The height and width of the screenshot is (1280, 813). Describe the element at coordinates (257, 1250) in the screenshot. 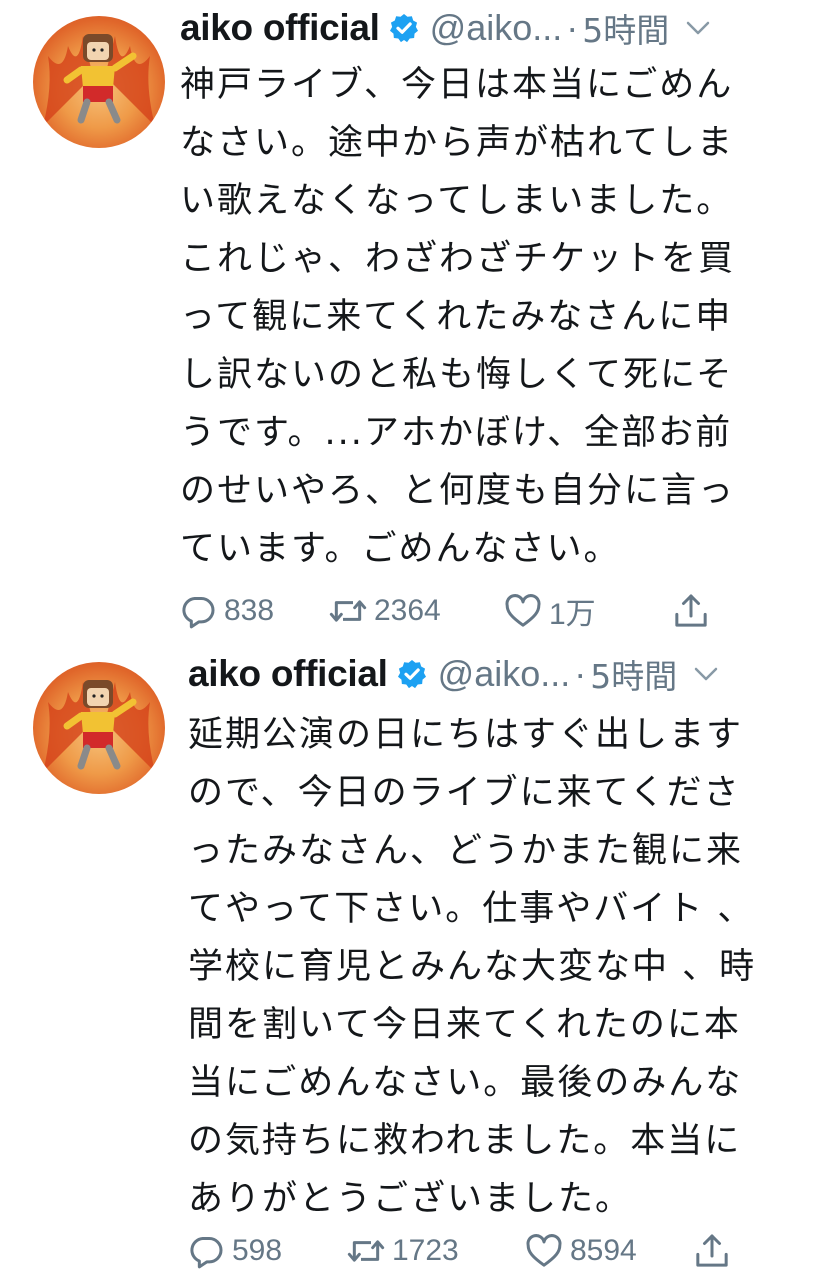

I see `reply-count: 598` at that location.